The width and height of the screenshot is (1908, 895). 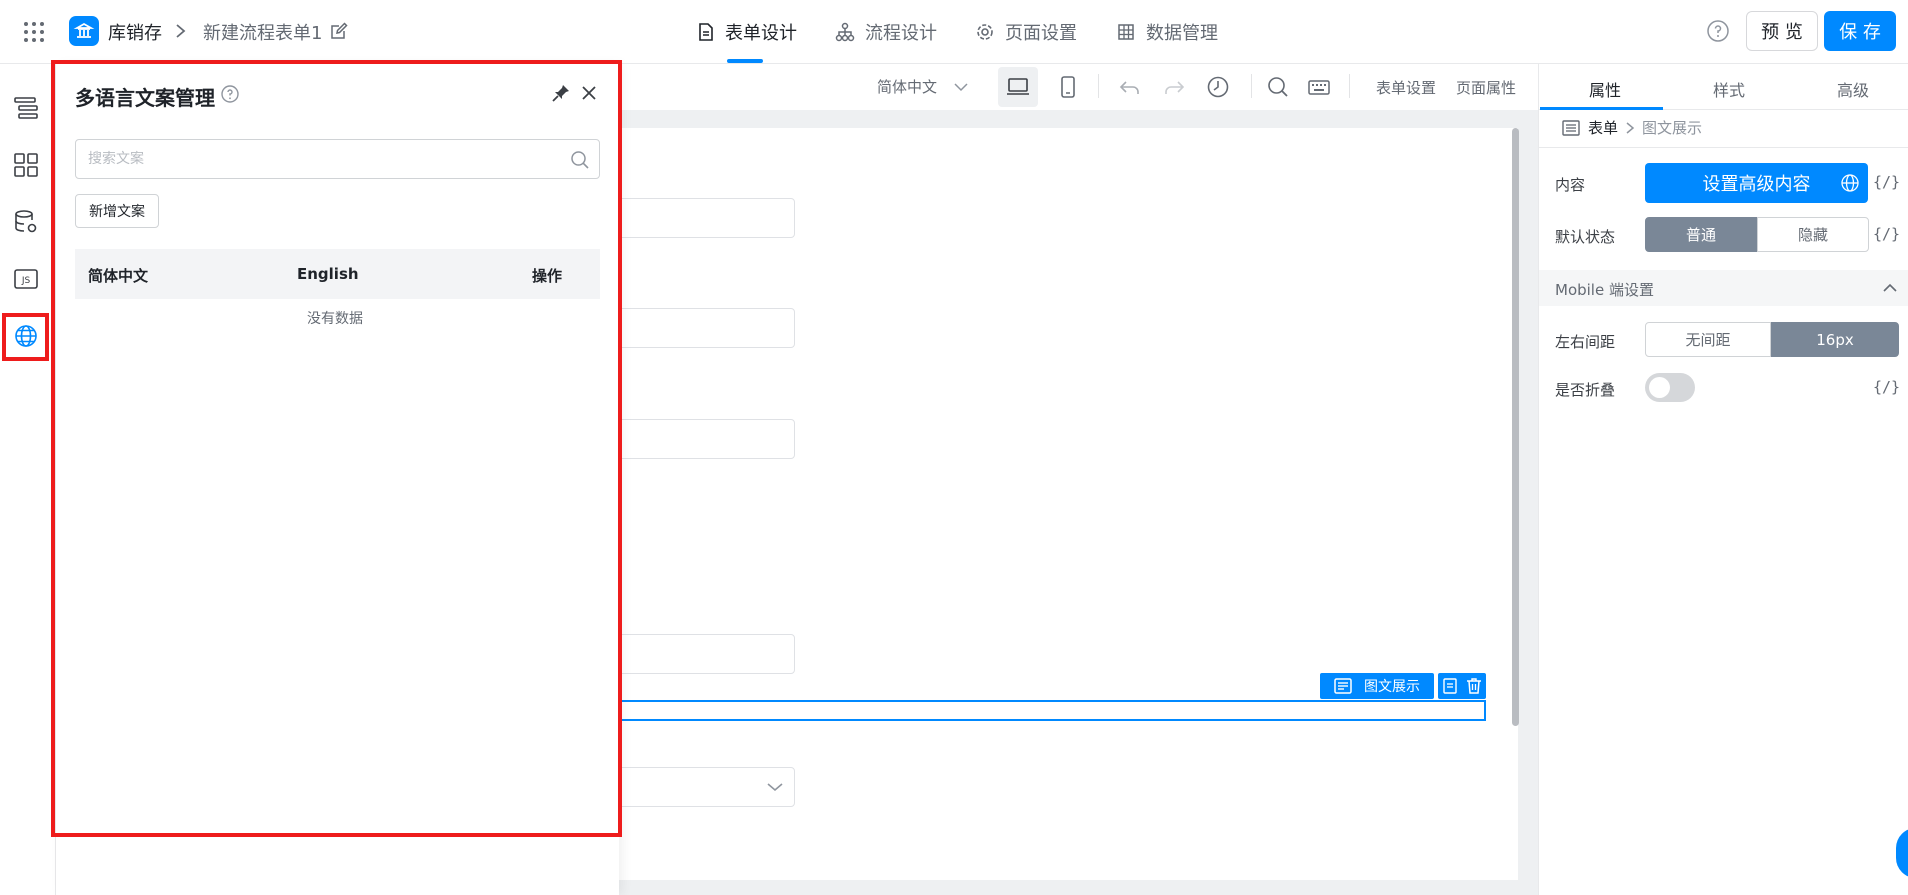 What do you see at coordinates (1570, 185) in the screenshot?
I see `content-label: 内容` at bounding box center [1570, 185].